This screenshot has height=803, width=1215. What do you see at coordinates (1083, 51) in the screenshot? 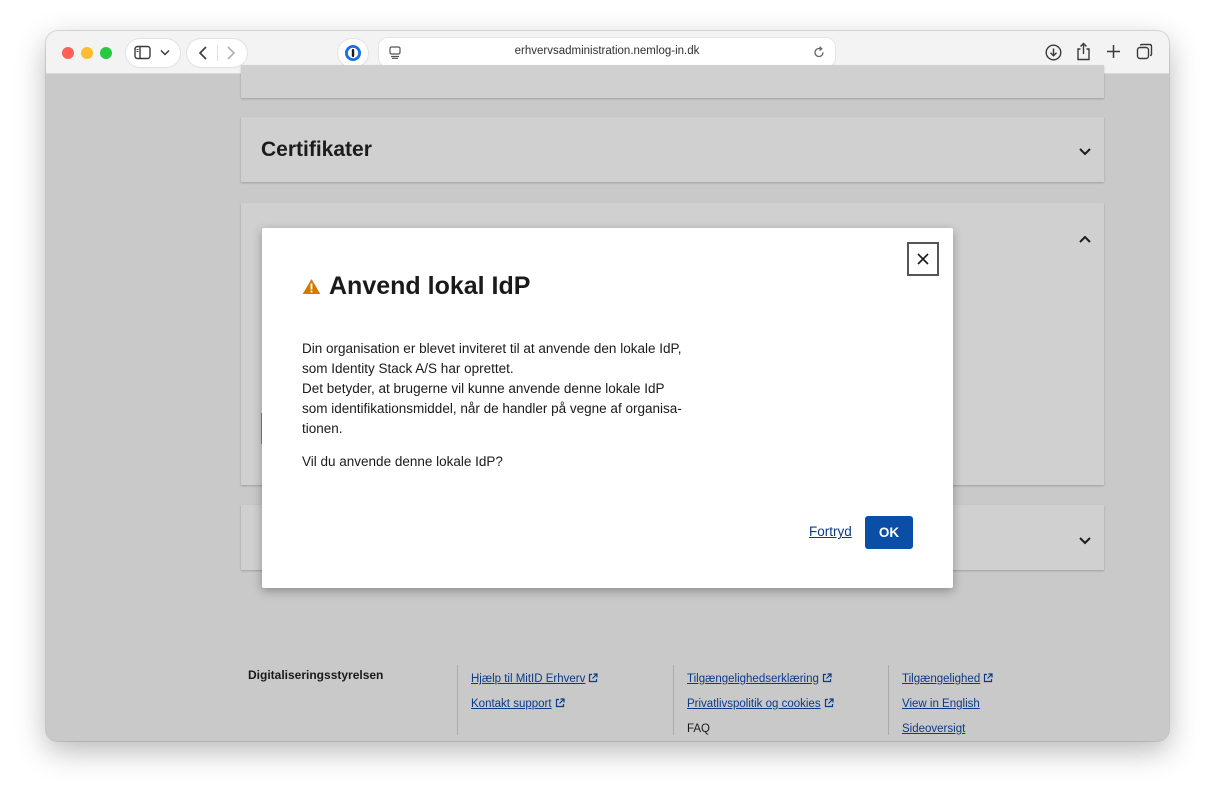
I see `share-icon` at bounding box center [1083, 51].